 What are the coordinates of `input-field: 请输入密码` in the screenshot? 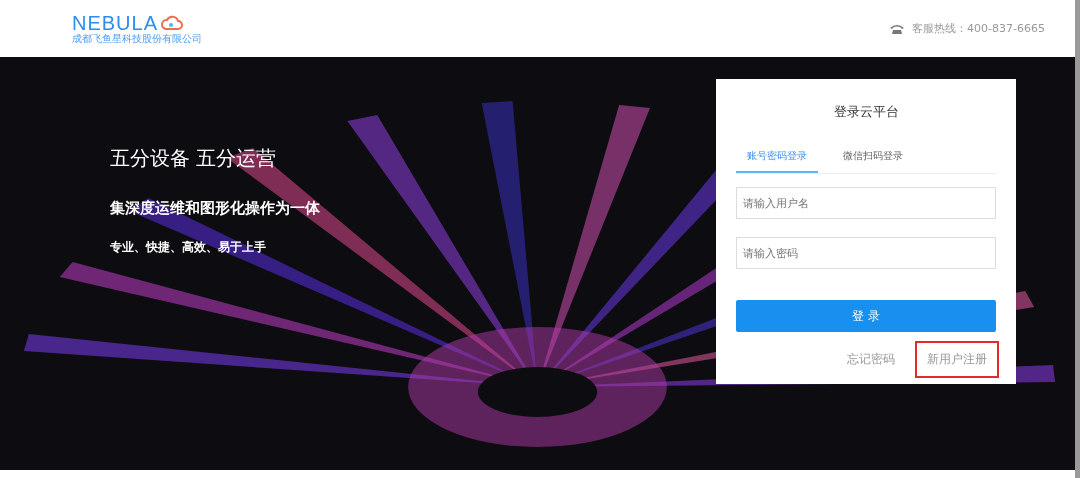 It's located at (866, 253).